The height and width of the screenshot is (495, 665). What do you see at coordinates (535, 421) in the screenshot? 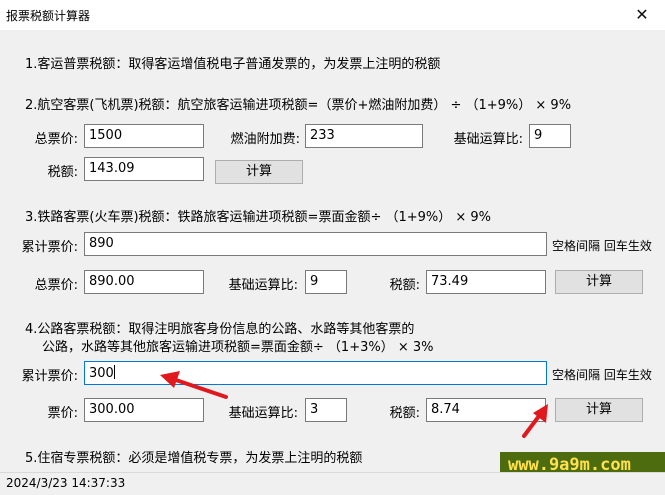
I see `arrow-to-tax-output` at bounding box center [535, 421].